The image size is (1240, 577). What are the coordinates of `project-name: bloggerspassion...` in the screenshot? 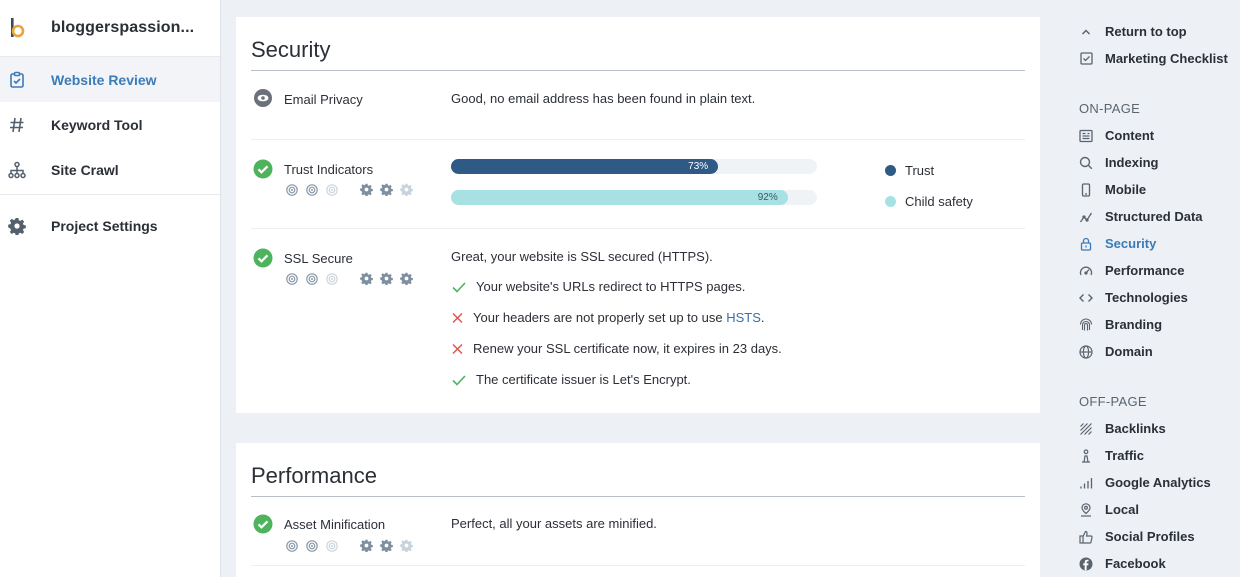 It's located at (123, 27).